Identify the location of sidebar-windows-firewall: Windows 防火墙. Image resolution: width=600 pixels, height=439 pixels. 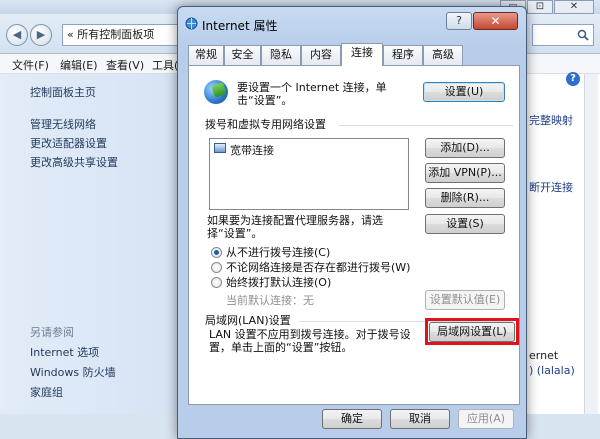
(73, 372).